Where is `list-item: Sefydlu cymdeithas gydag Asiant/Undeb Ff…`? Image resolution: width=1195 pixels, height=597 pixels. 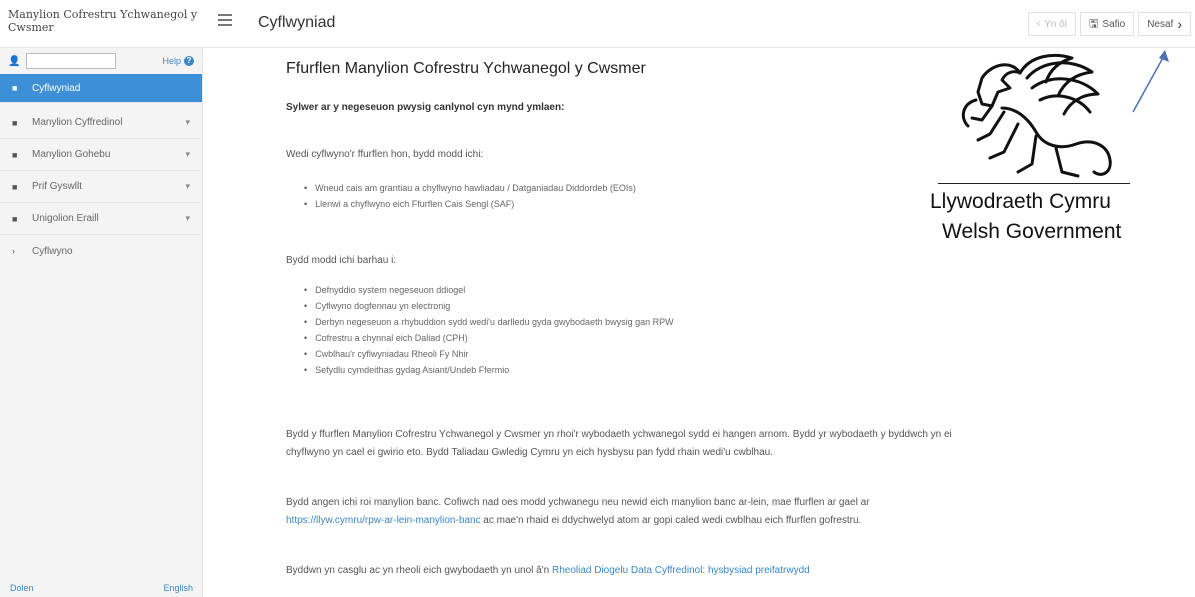
list-item: Sefydlu cymdeithas gydag Asiant/Undeb Ff… is located at coordinates (489, 370).